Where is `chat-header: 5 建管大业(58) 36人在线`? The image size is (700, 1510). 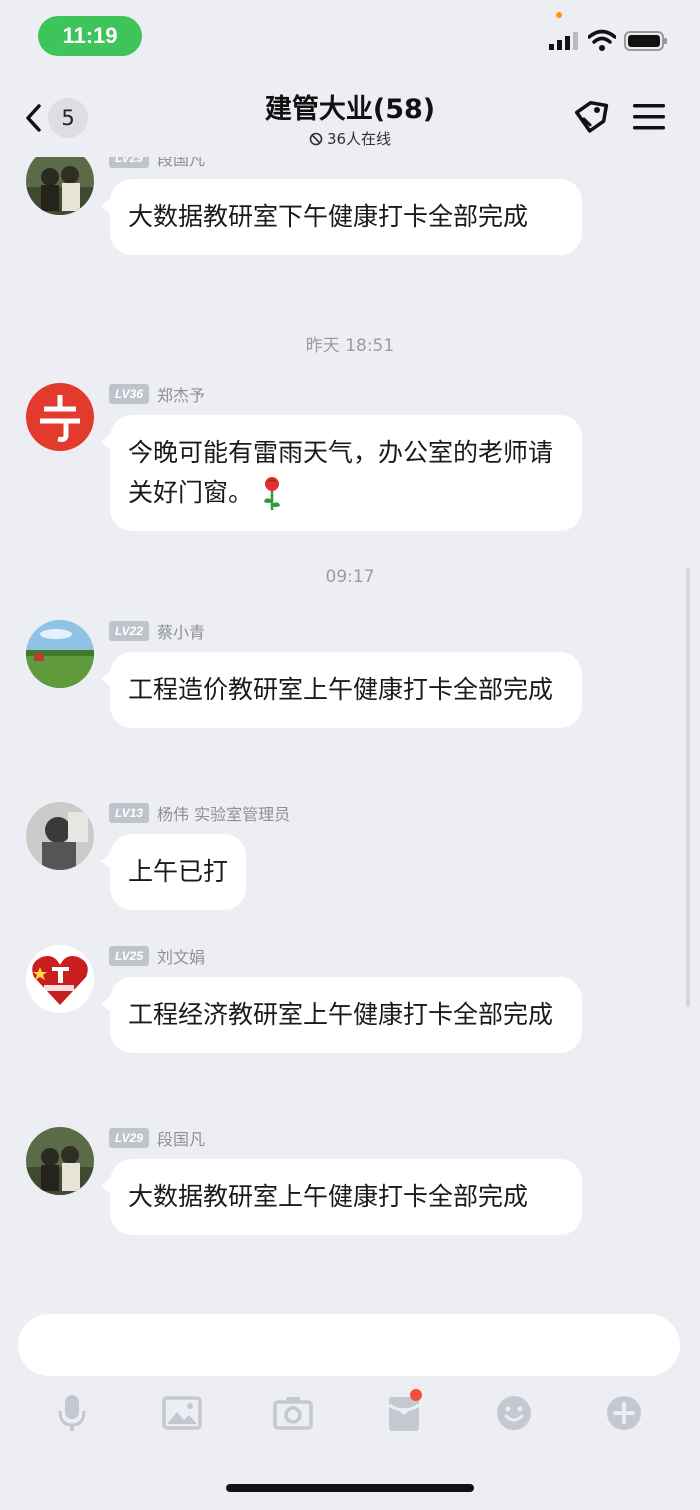
chat-header: 5 建管大业(58) 36人在线 is located at coordinates (350, 116).